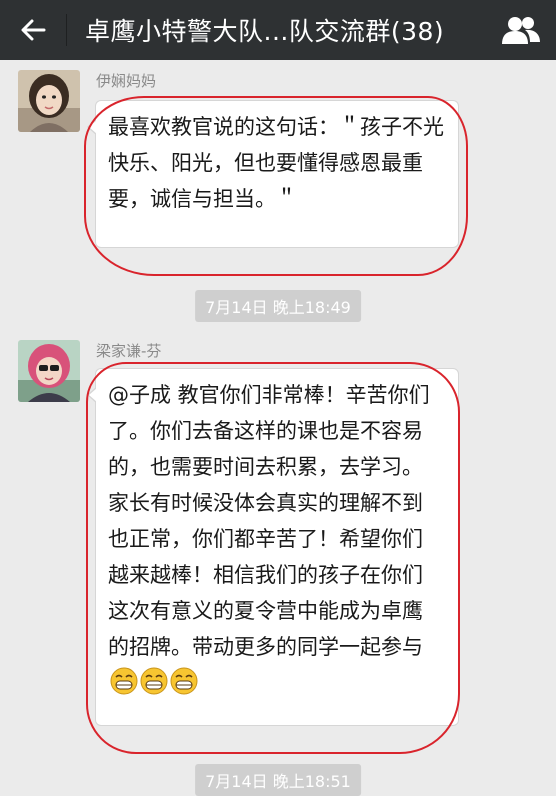 This screenshot has height=796, width=556. I want to click on sender-name: 伊娴妈妈, so click(126, 81).